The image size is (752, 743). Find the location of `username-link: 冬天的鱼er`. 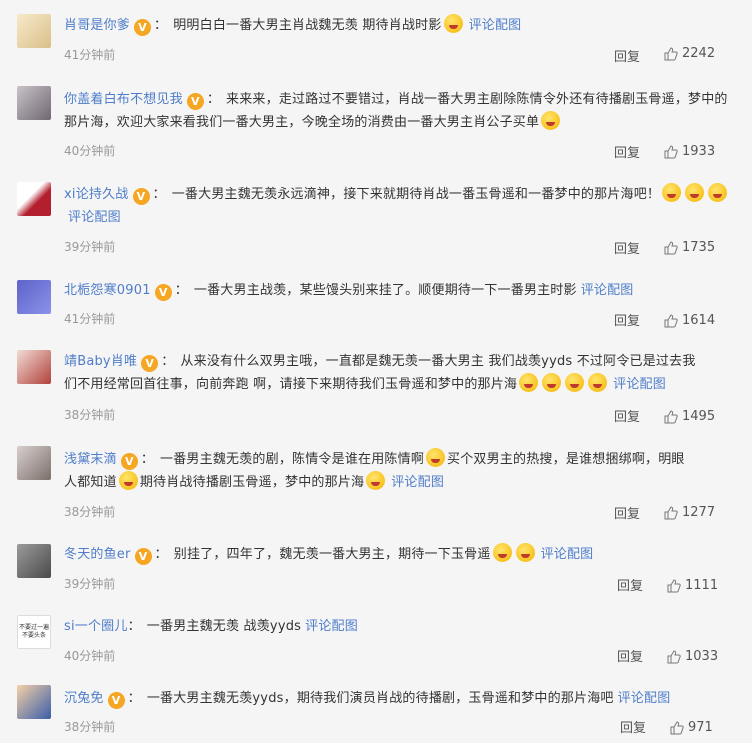

username-link: 冬天的鱼er is located at coordinates (97, 554).